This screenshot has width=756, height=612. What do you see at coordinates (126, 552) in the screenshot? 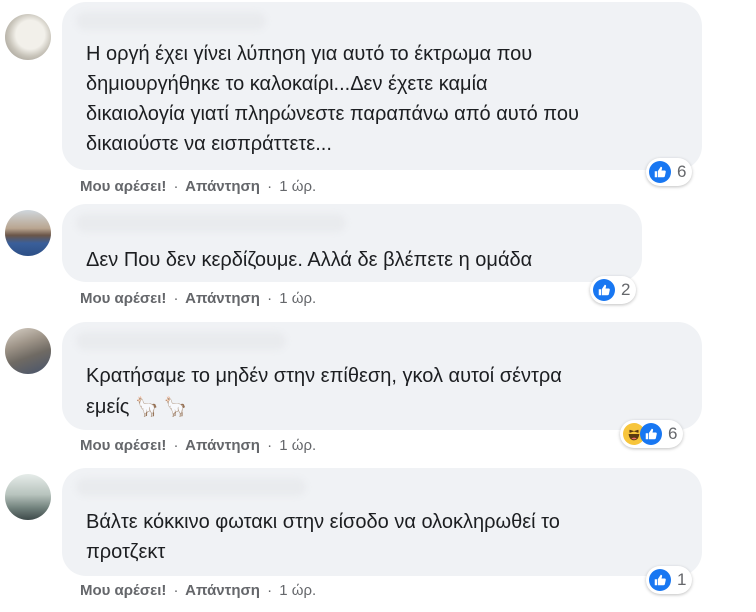
I see `comment-text-line: προτζεκτ` at bounding box center [126, 552].